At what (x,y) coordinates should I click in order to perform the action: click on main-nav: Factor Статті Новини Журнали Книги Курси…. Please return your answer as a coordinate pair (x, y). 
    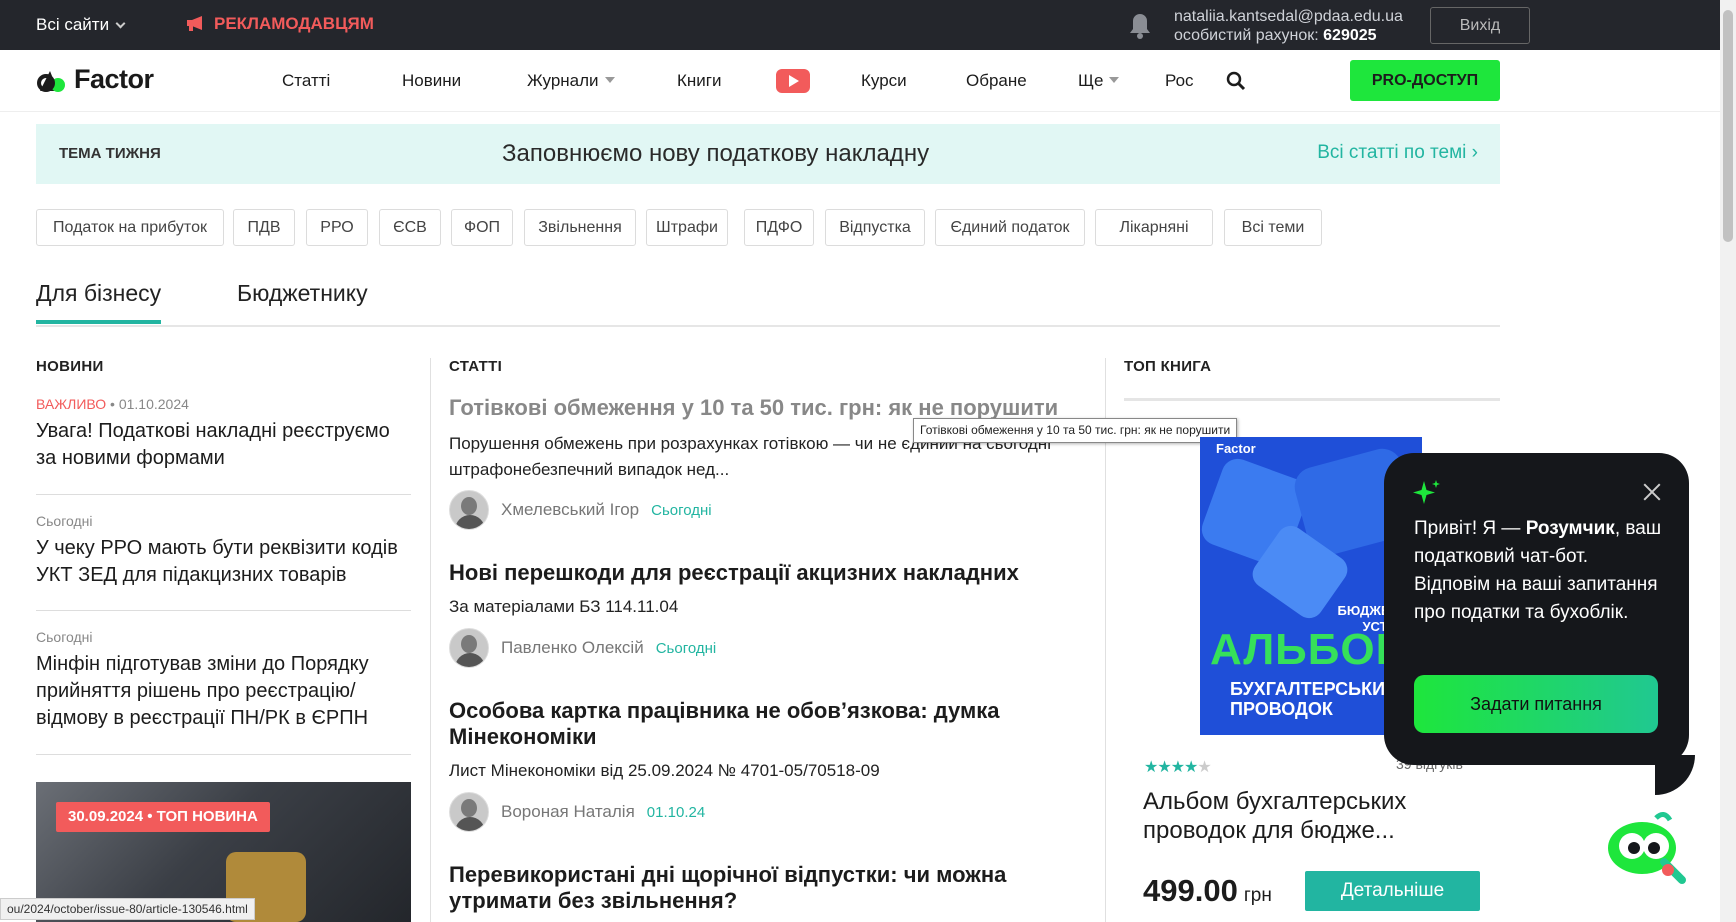
    Looking at the image, I should click on (860, 81).